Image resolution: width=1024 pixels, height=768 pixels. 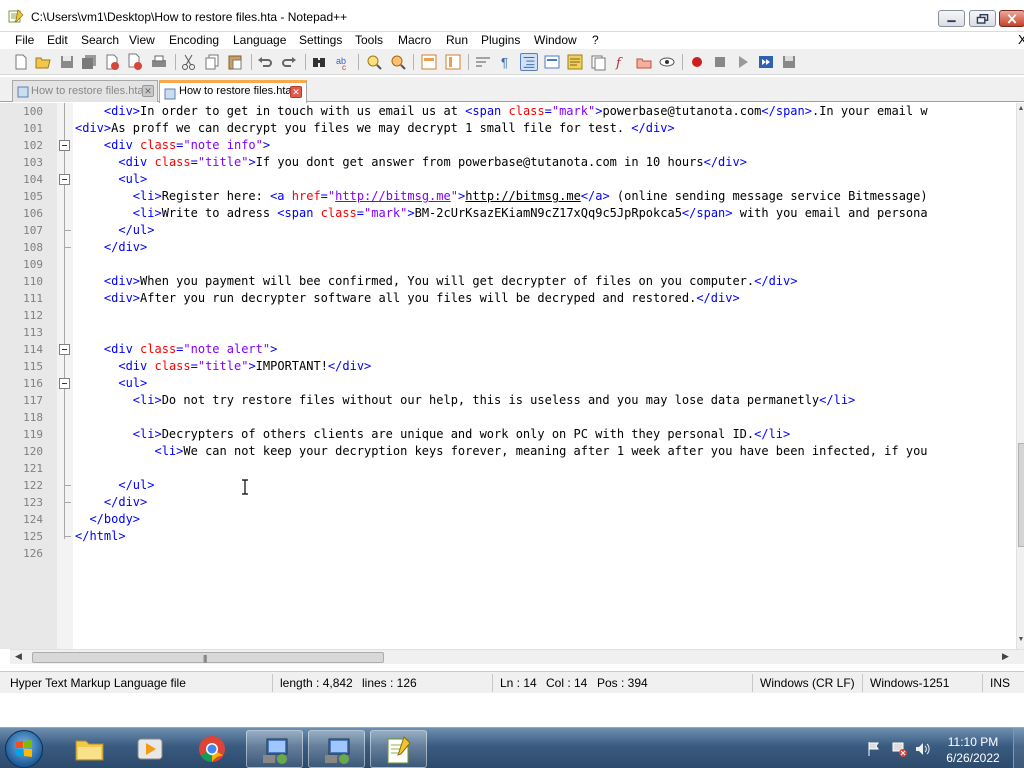 What do you see at coordinates (43, 62) in the screenshot?
I see `open-file-icon` at bounding box center [43, 62].